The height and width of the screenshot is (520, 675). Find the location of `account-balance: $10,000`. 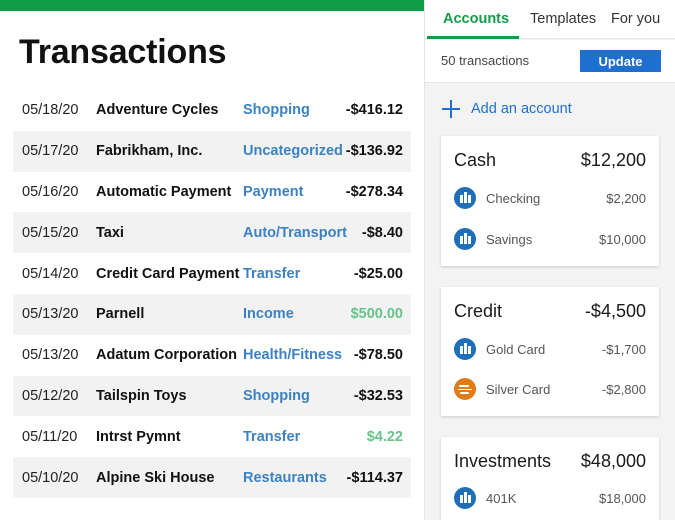

account-balance: $10,000 is located at coordinates (622, 239).